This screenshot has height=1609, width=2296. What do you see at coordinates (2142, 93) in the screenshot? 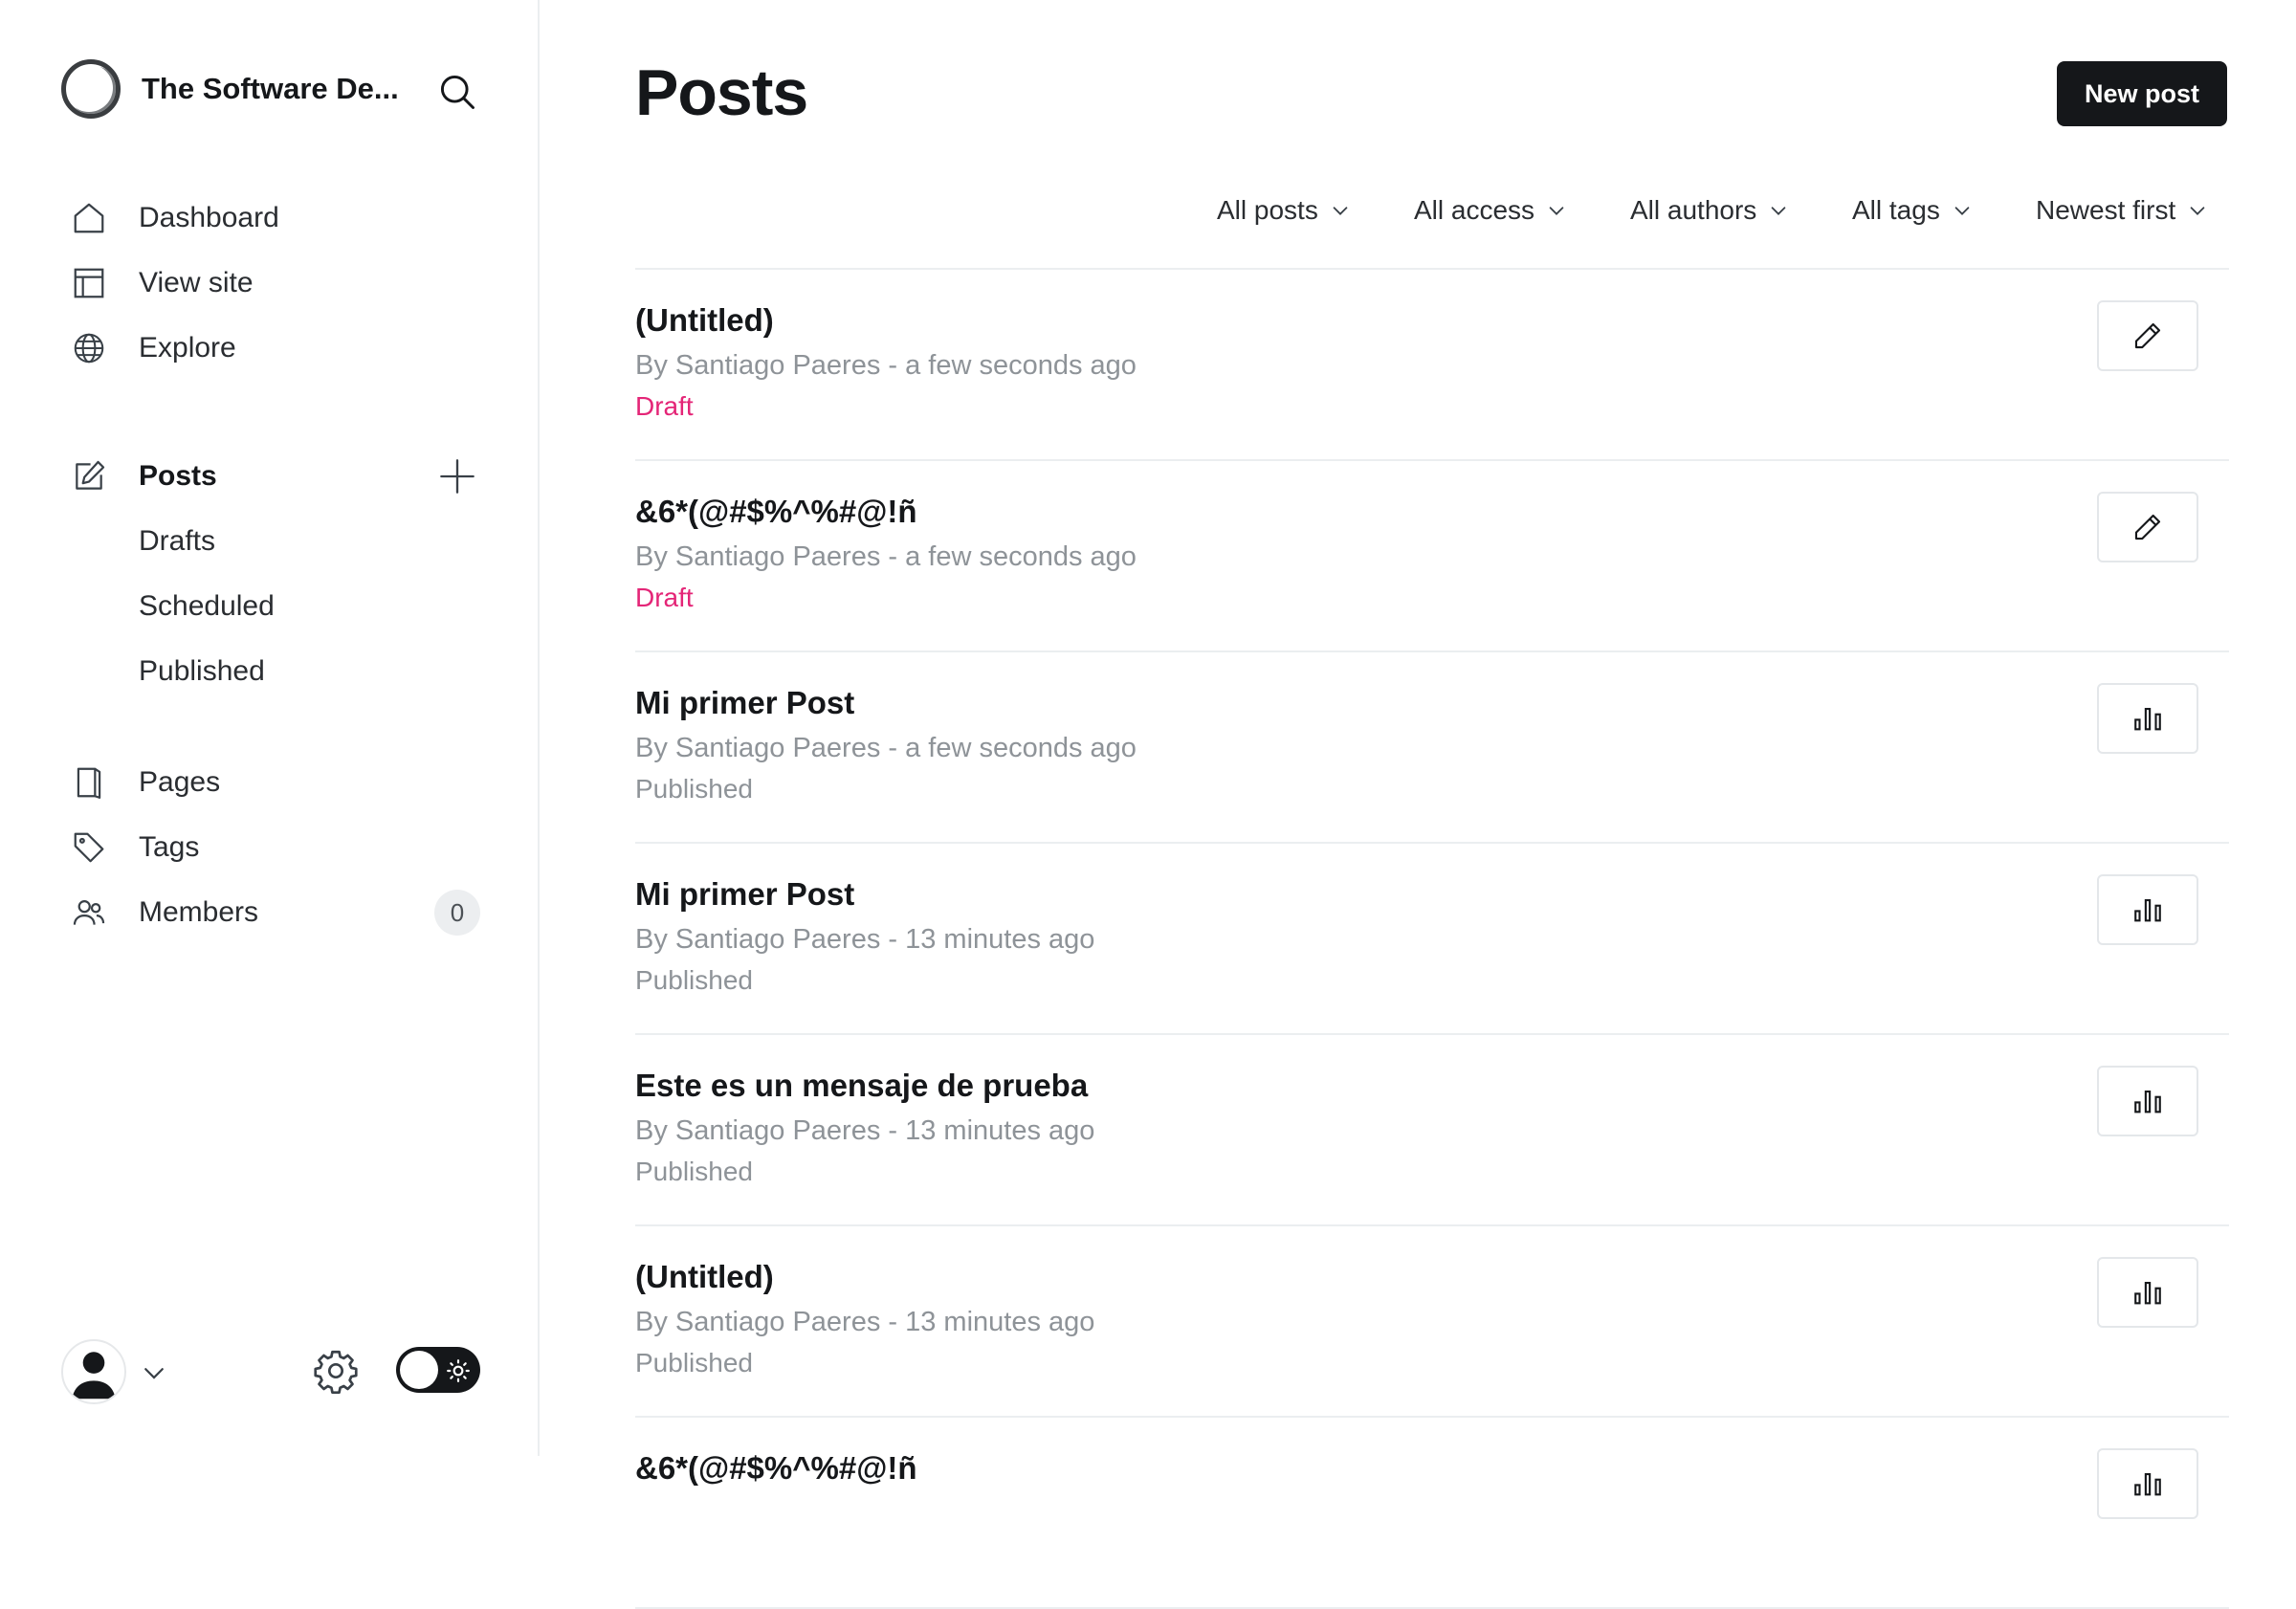
I see `new-post-button: New post` at bounding box center [2142, 93].